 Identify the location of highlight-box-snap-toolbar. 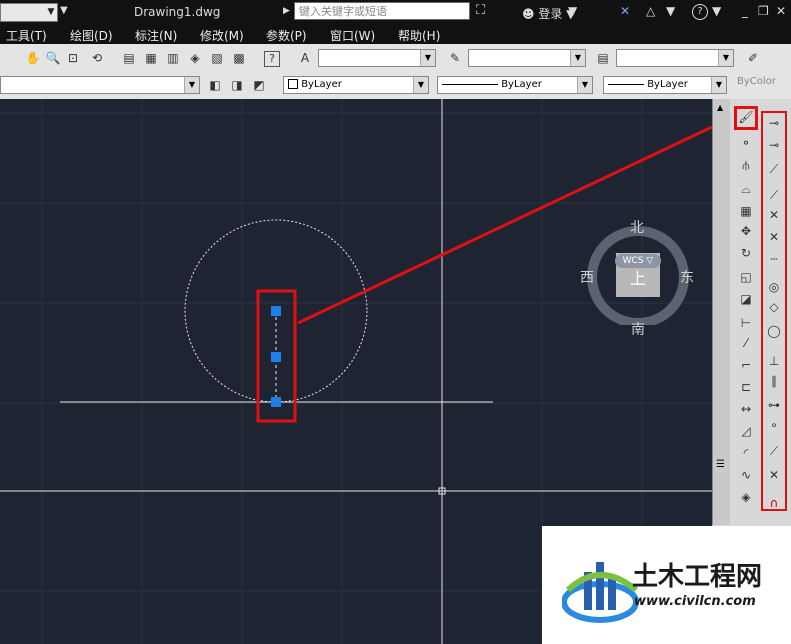
(774, 311).